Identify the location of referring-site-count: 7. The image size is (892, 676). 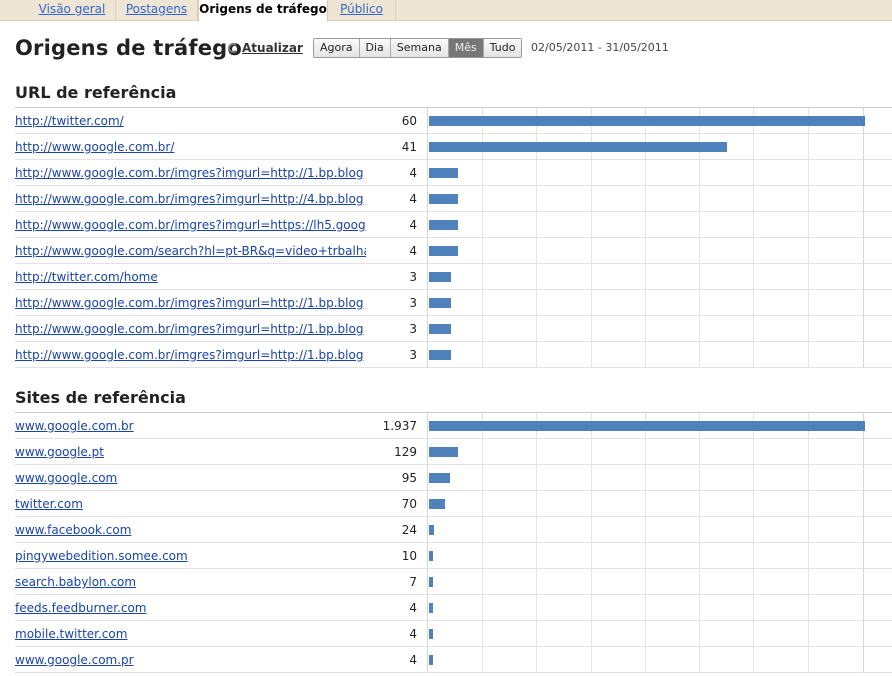
(413, 582).